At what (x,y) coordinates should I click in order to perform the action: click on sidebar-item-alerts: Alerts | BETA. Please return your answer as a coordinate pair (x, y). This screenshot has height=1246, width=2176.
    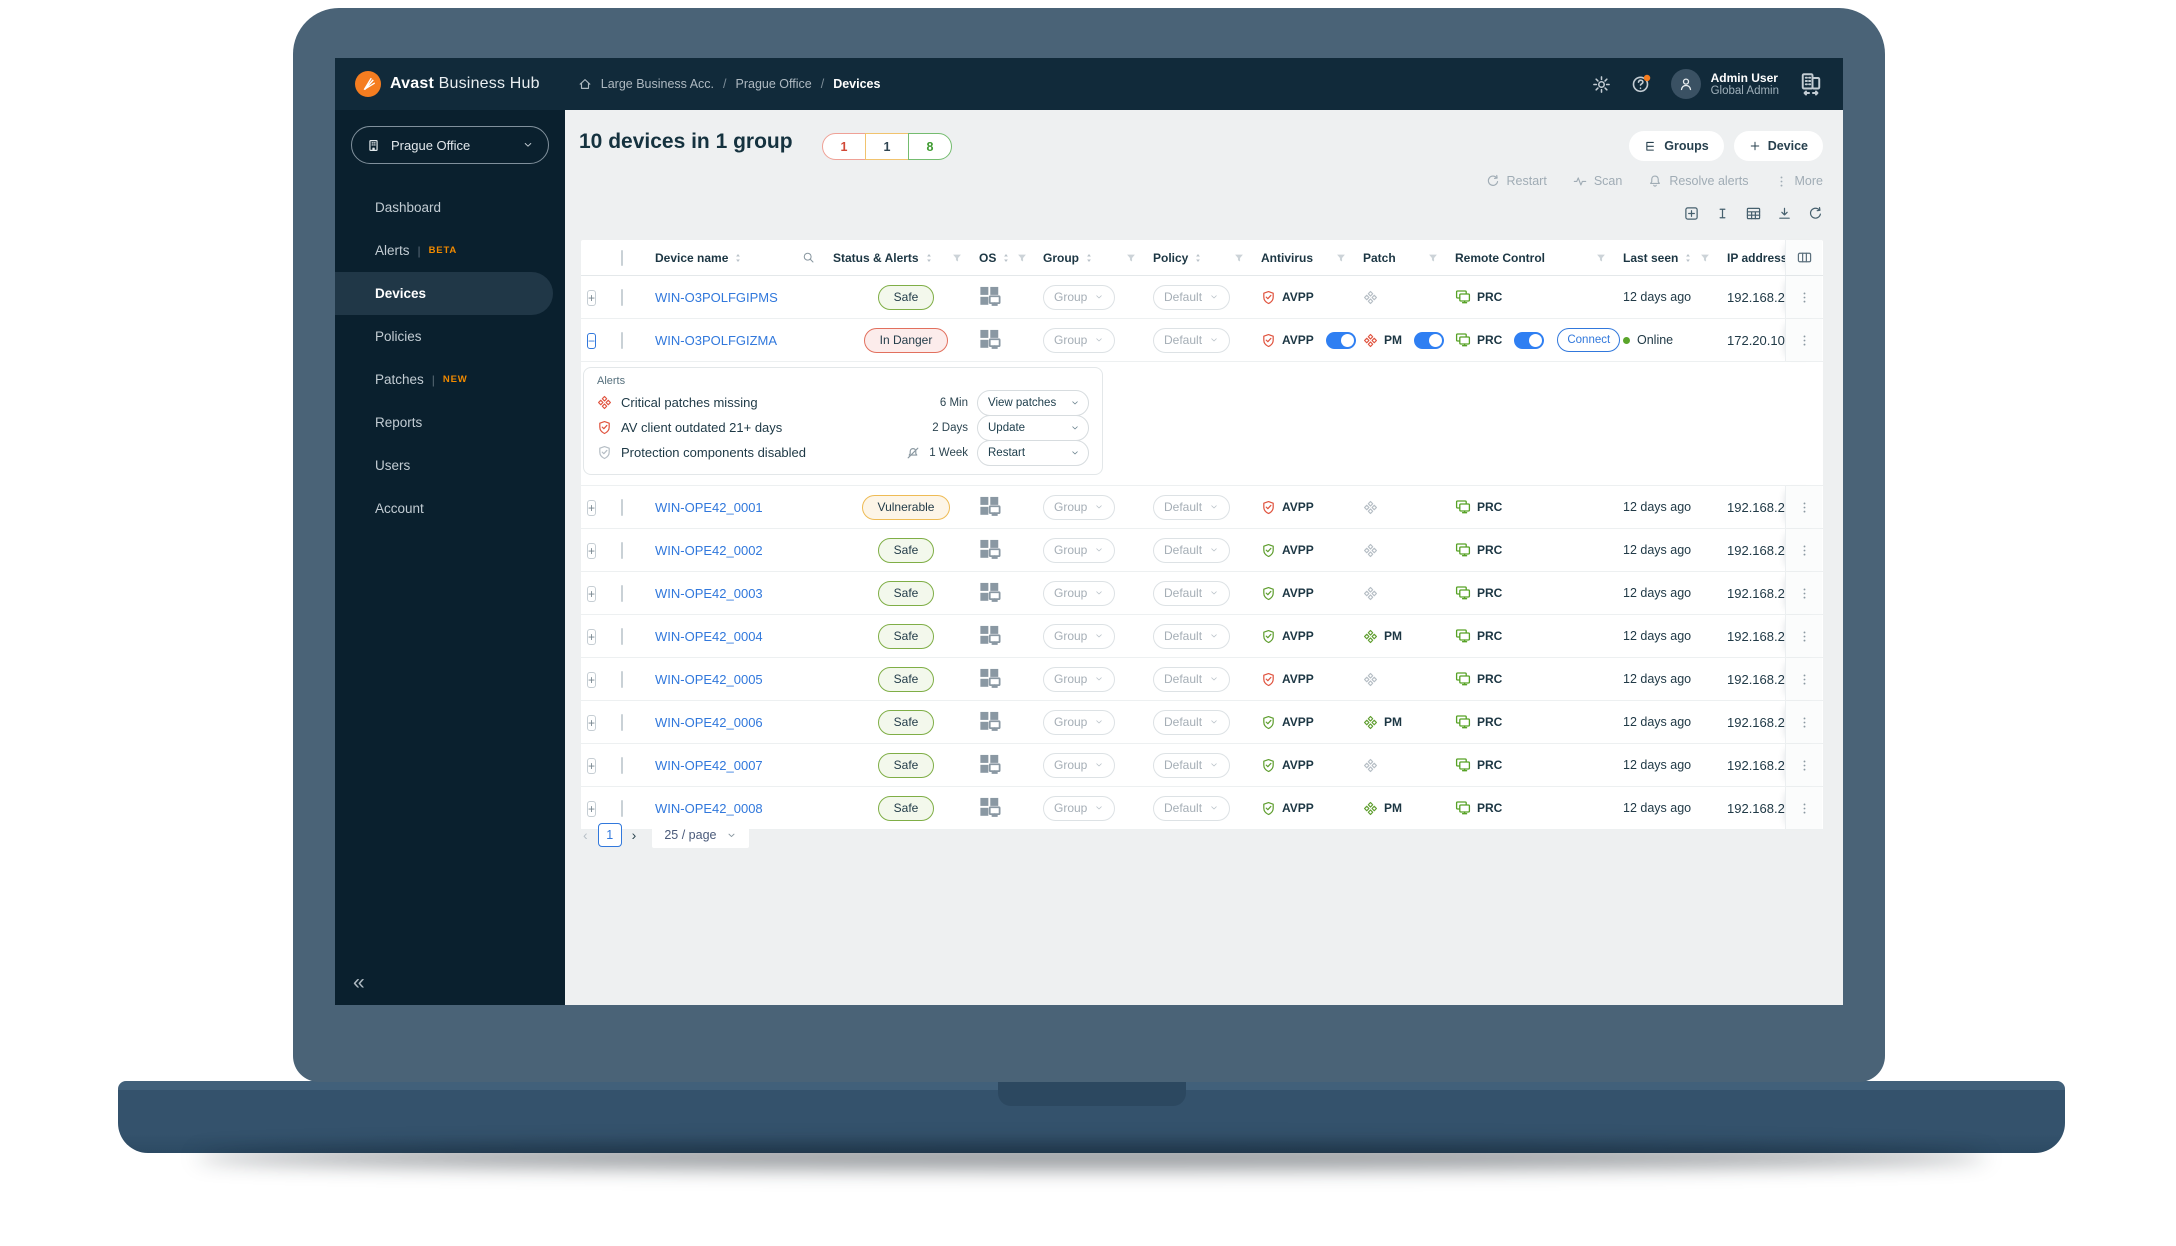
    Looking at the image, I should click on (450, 250).